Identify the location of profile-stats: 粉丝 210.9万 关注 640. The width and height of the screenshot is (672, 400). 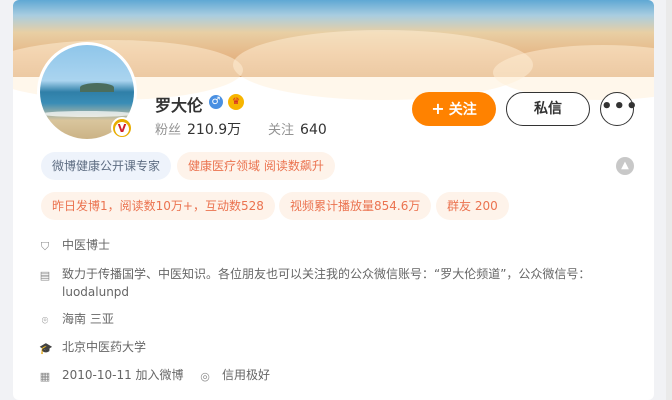
(241, 129).